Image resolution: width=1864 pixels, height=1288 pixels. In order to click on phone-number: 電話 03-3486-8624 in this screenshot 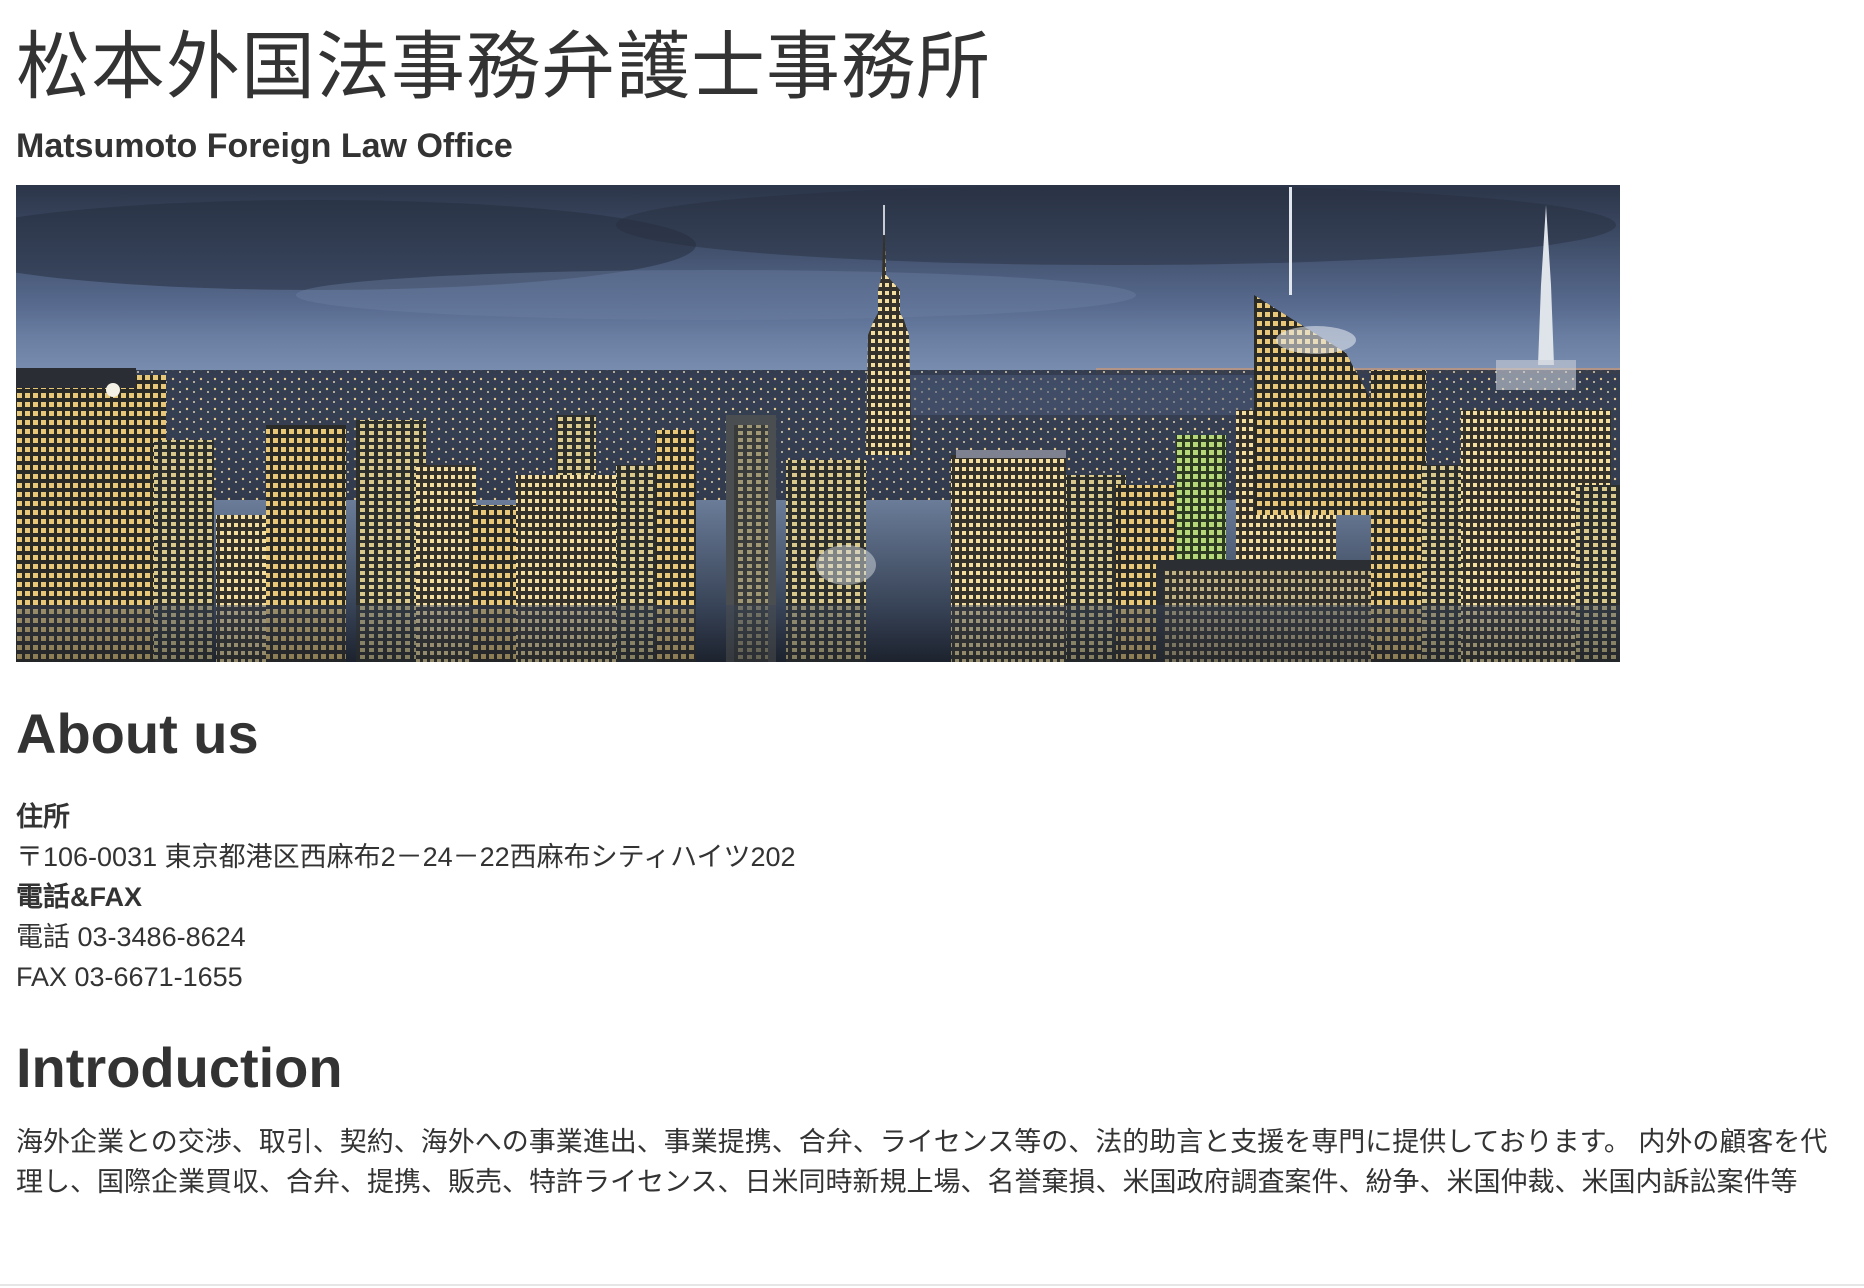, I will do `click(131, 937)`.